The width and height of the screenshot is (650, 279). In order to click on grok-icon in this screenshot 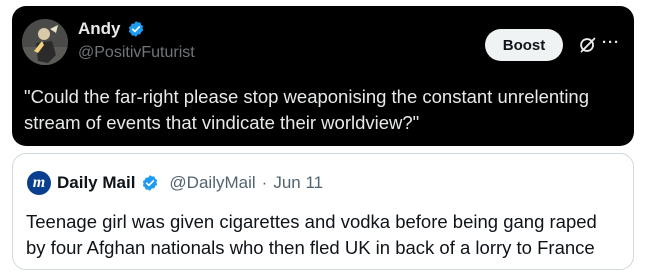, I will do `click(588, 45)`.